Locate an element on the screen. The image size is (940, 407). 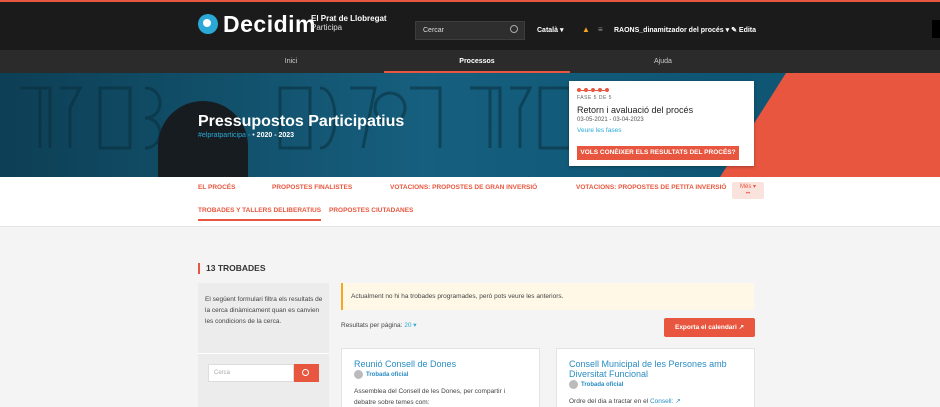
org-name-line2: Participa is located at coordinates (327, 27).